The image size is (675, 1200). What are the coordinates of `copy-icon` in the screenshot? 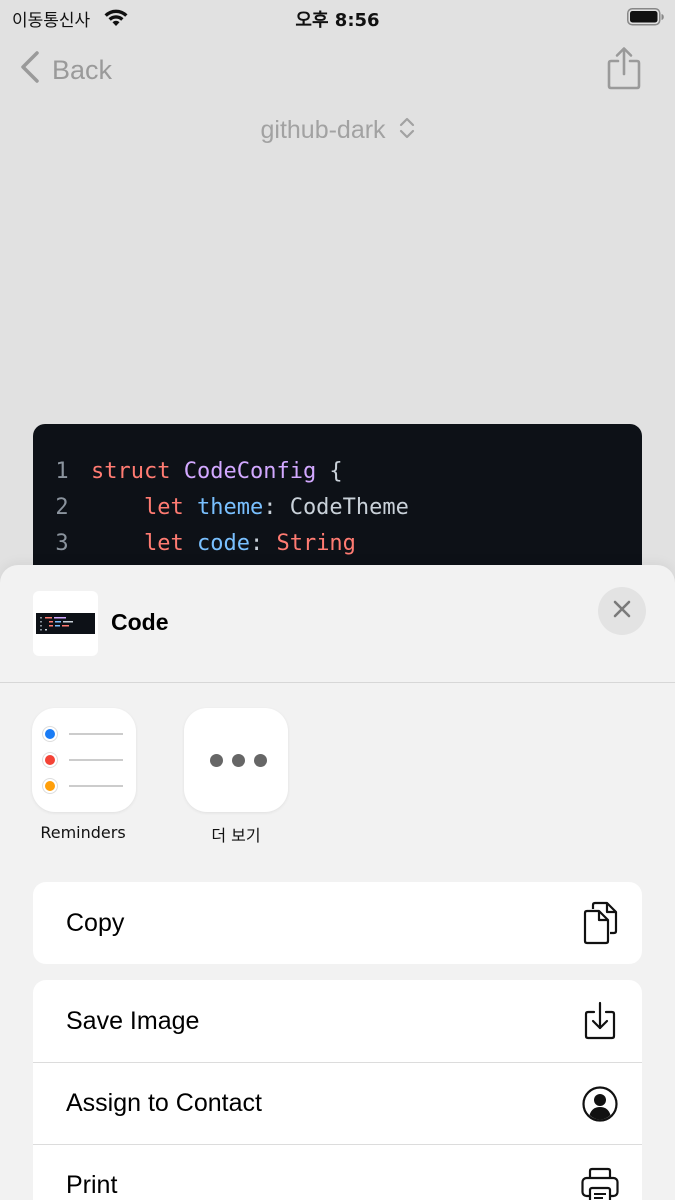 It's located at (600, 923).